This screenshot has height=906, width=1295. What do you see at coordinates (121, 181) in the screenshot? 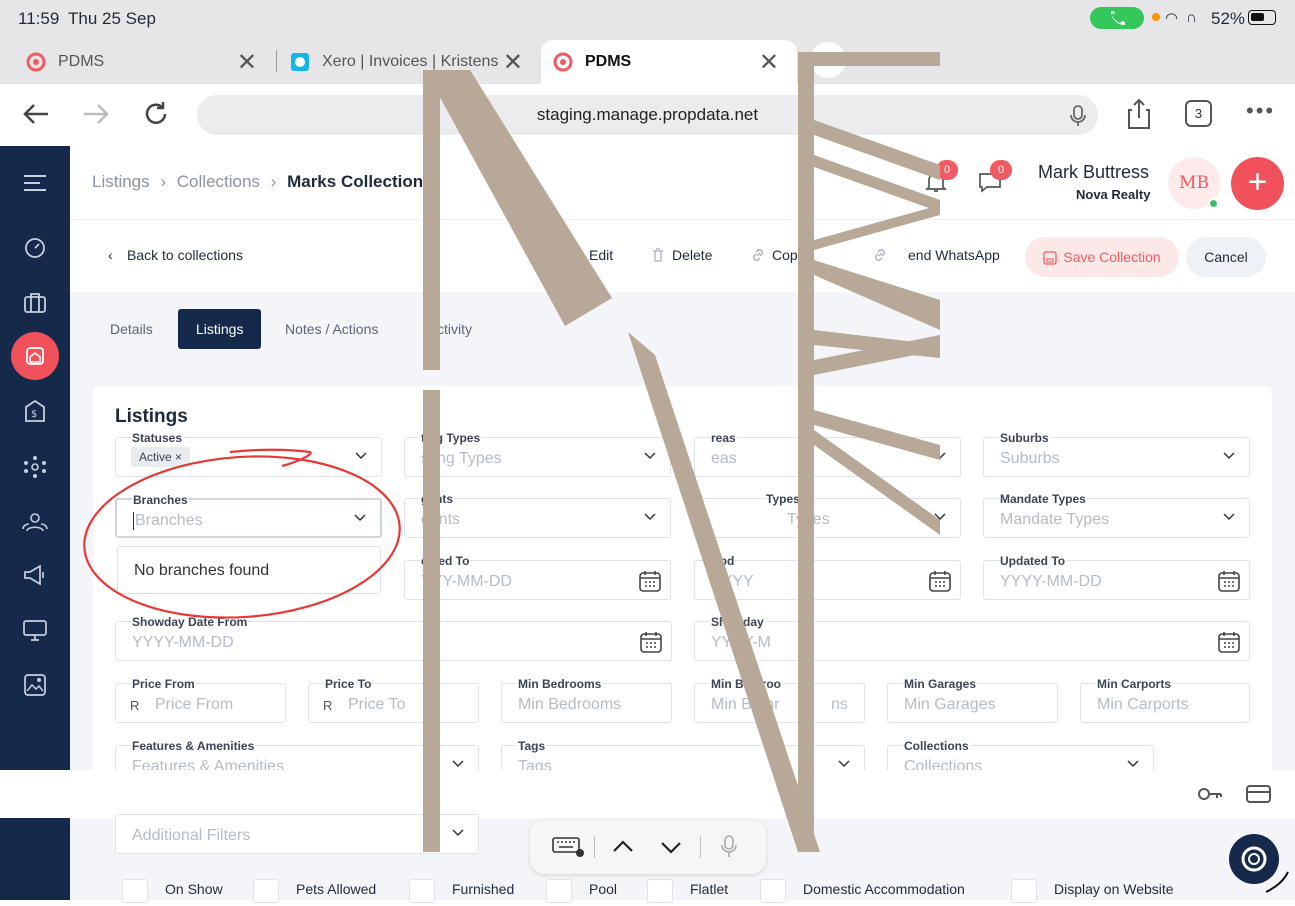
I see `breadcrumb-listings: Listings` at bounding box center [121, 181].